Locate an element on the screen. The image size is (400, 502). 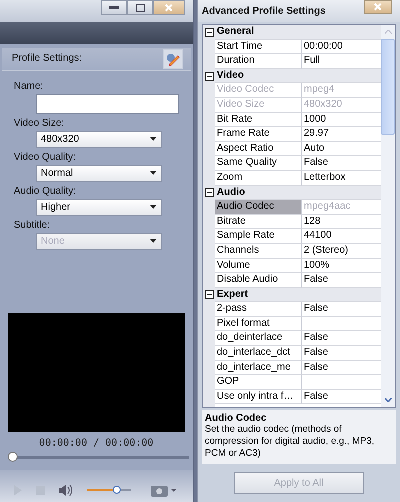
property-name: Same Quality is located at coordinates (258, 163).